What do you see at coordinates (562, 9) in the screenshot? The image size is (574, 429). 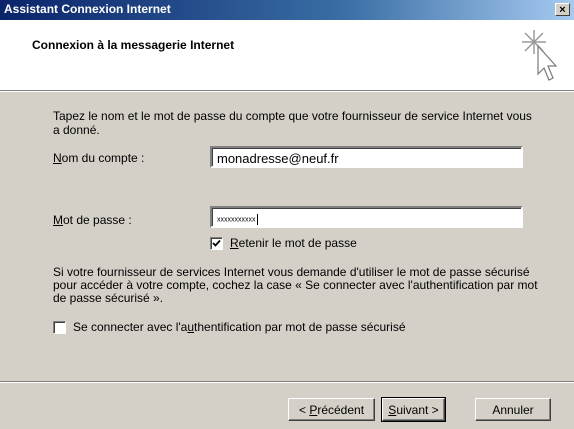 I see `close-button: ×` at bounding box center [562, 9].